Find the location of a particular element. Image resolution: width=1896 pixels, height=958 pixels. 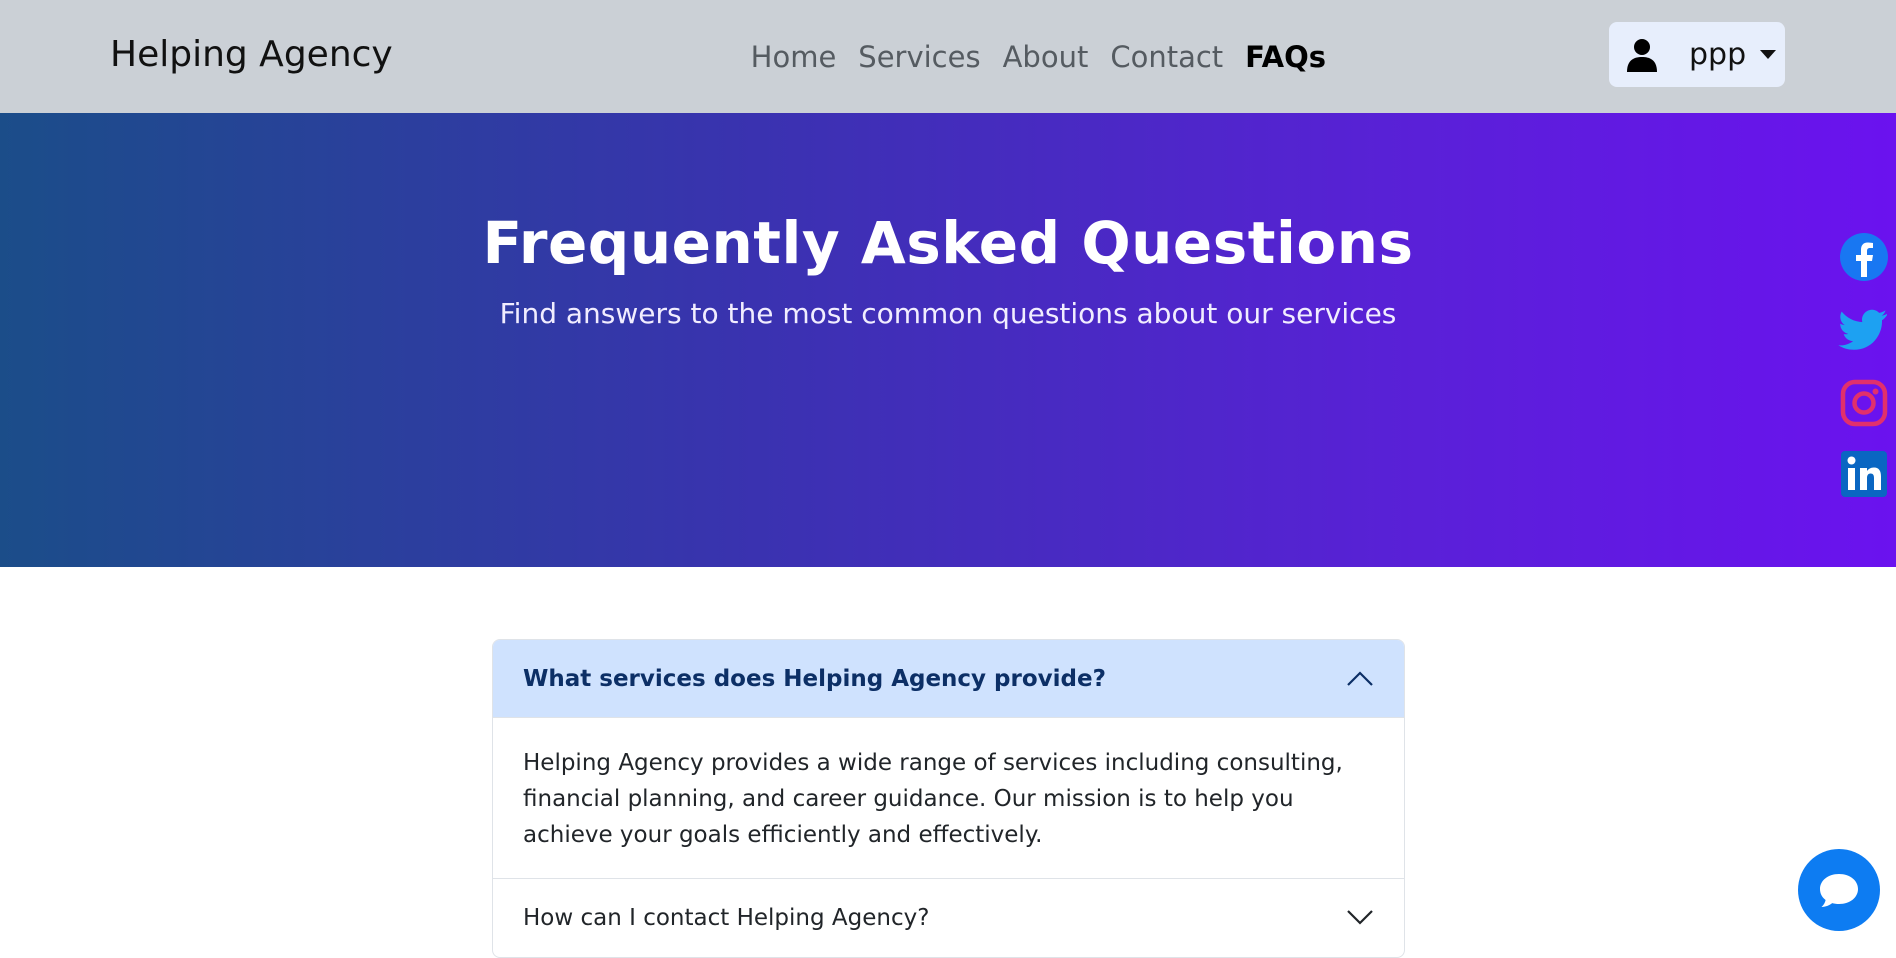

linkedin-icon is located at coordinates (1864, 474).